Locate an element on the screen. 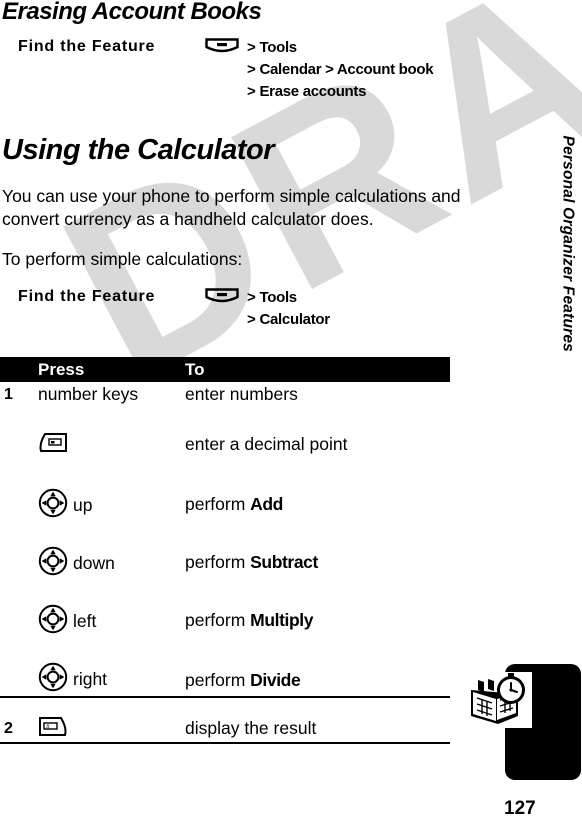  to-text: enter numbers is located at coordinates (241, 394).